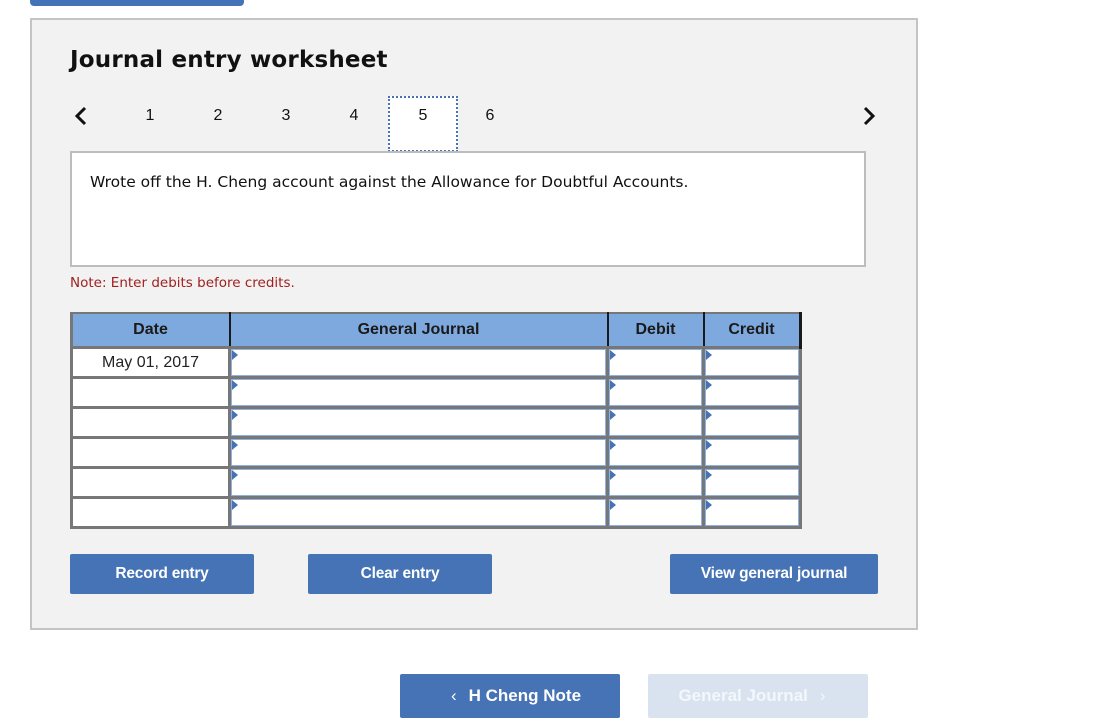 The image size is (1108, 722). I want to click on next-section-label: General Journal, so click(743, 695).